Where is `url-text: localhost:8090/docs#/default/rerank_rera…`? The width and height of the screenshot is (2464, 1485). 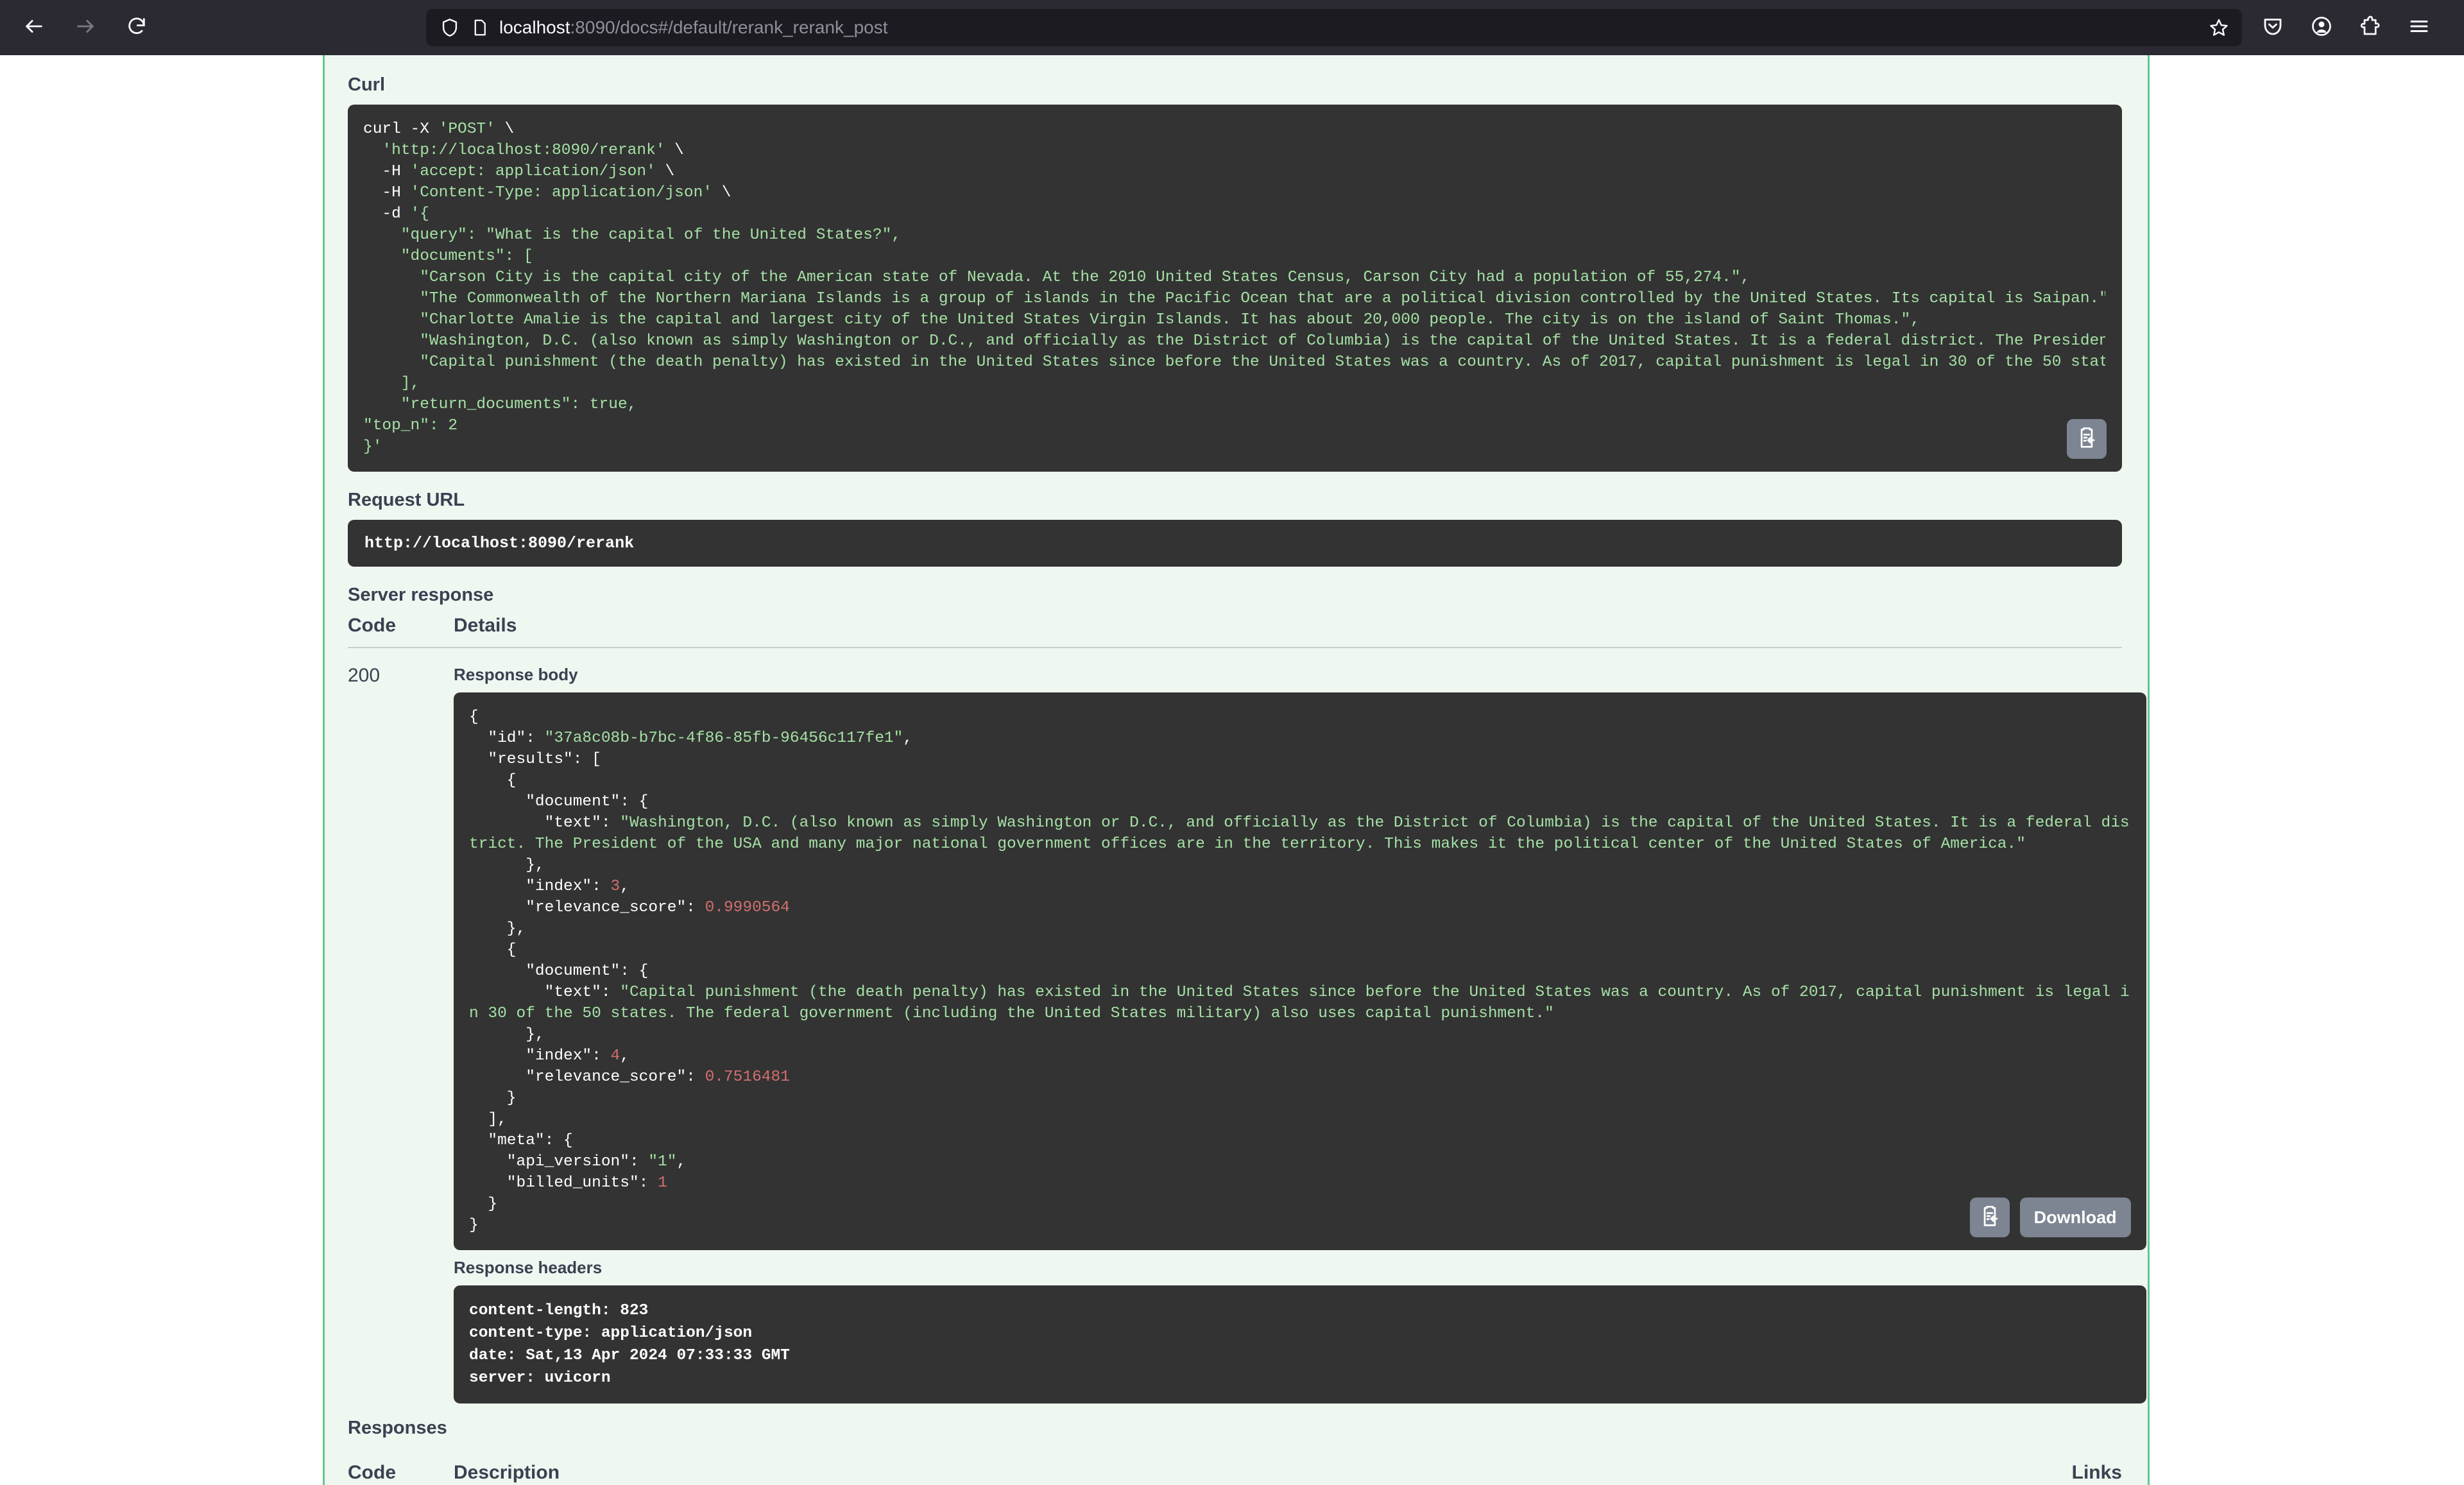 url-text: localhost:8090/docs#/default/rerank_rera… is located at coordinates (1349, 27).